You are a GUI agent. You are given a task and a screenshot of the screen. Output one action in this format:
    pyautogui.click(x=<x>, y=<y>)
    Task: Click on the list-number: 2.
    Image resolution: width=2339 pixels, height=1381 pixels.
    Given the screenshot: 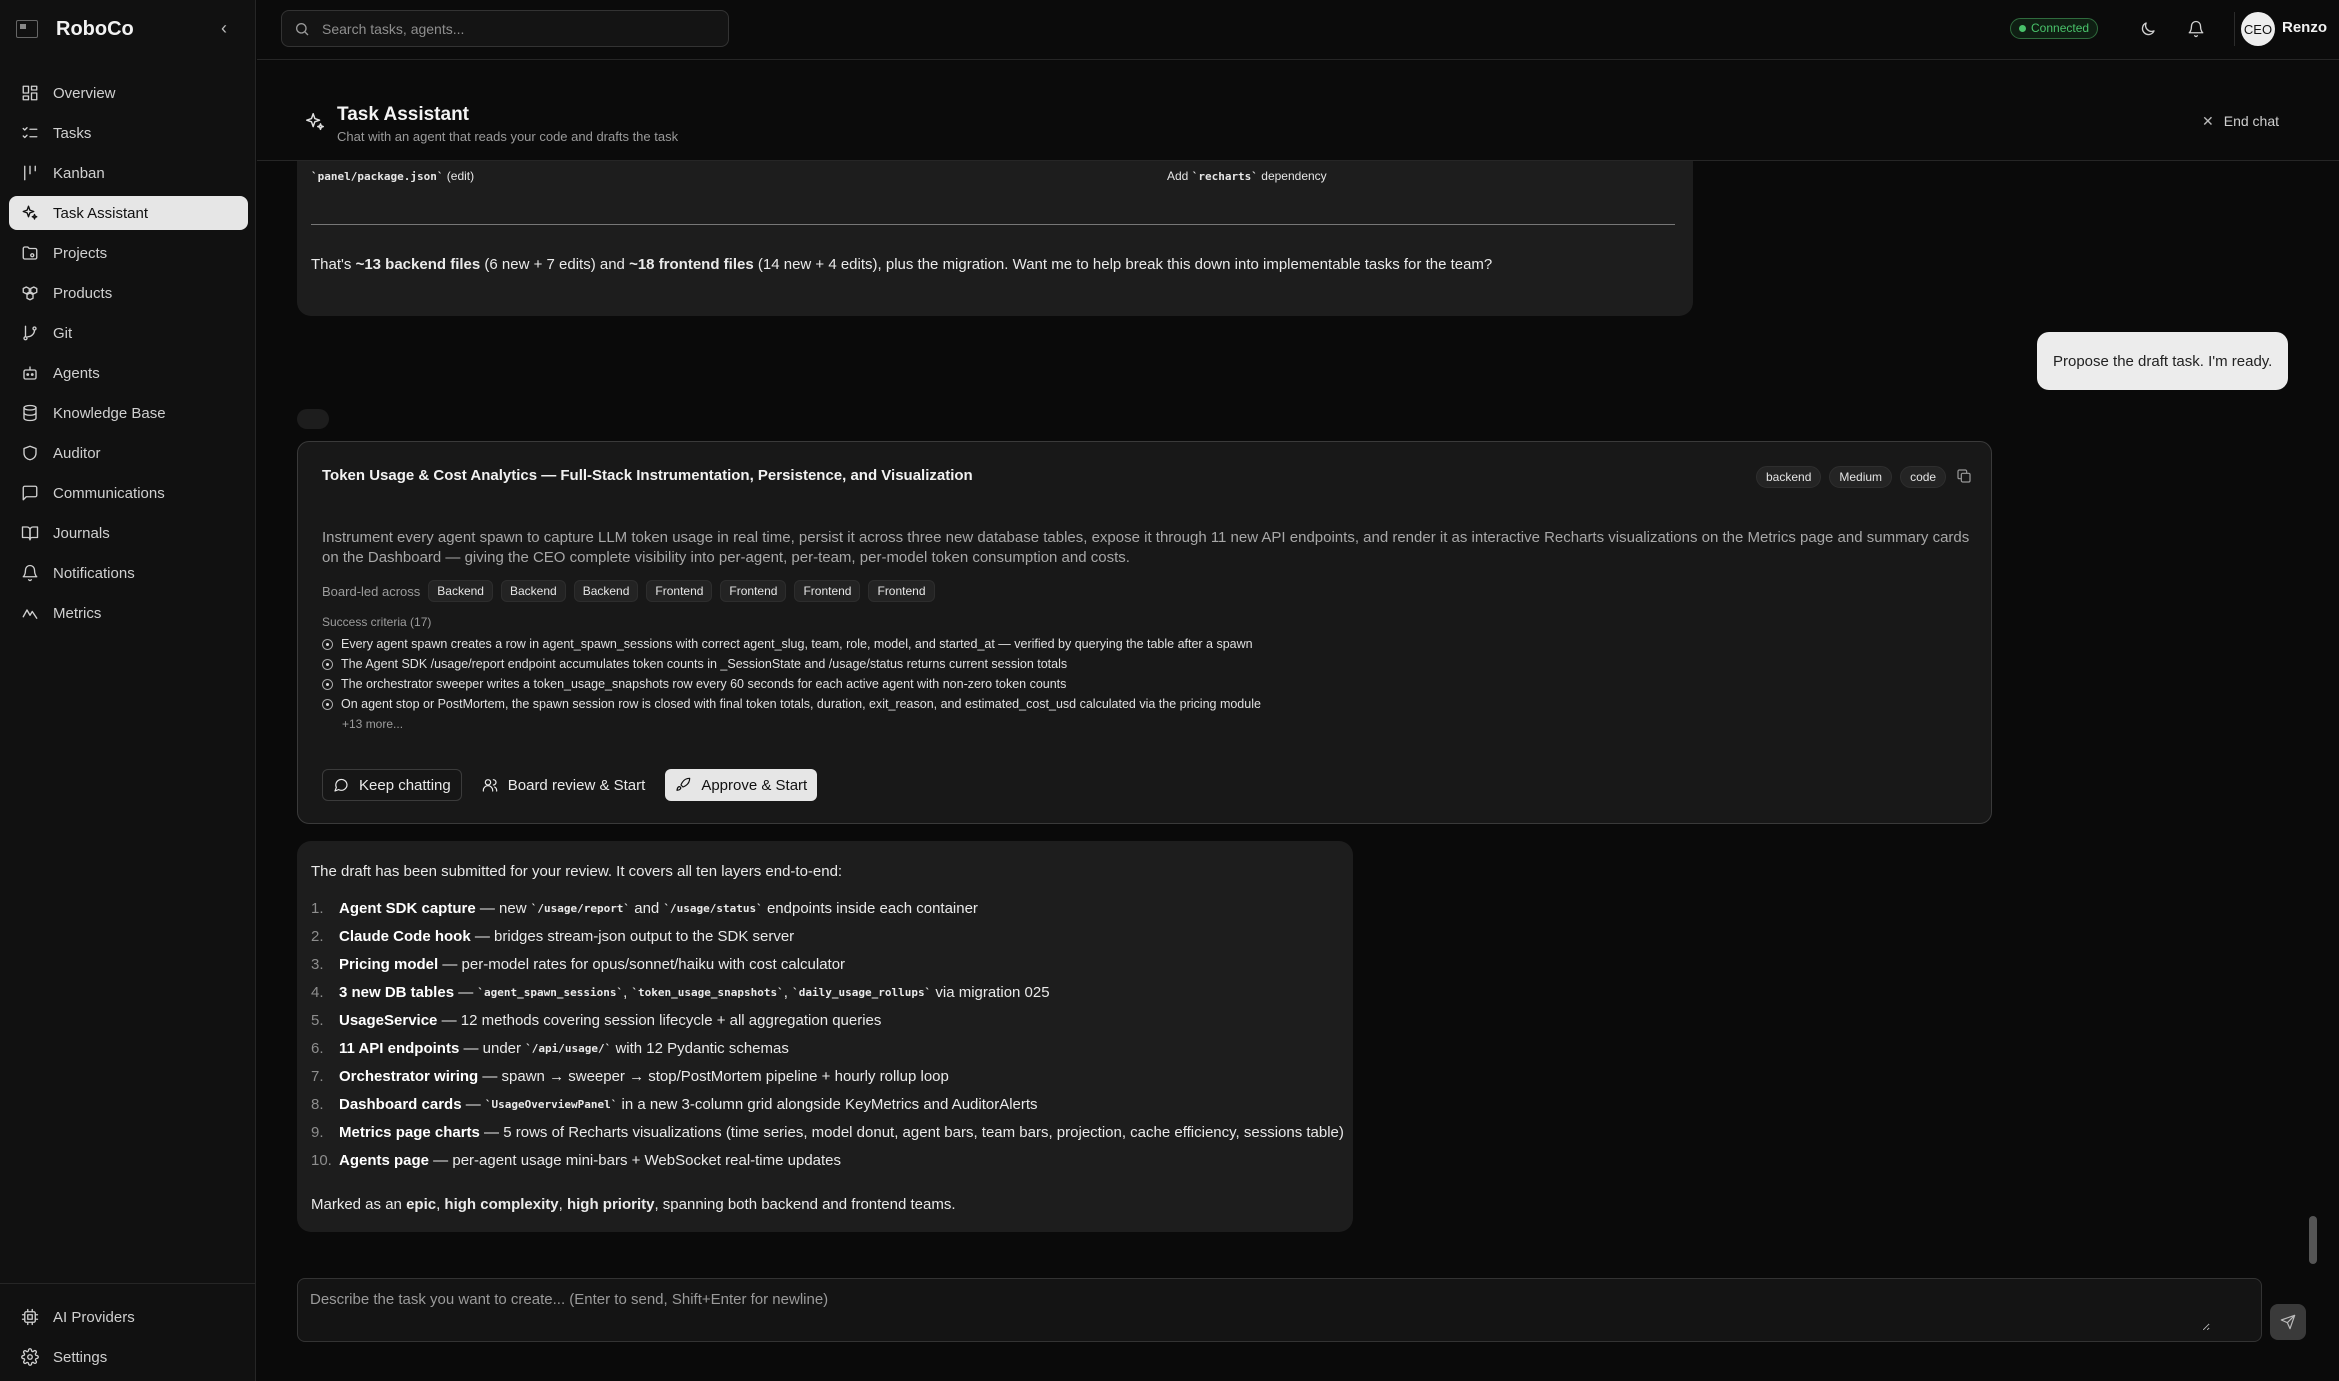 What is the action you would take?
    pyautogui.click(x=317, y=936)
    